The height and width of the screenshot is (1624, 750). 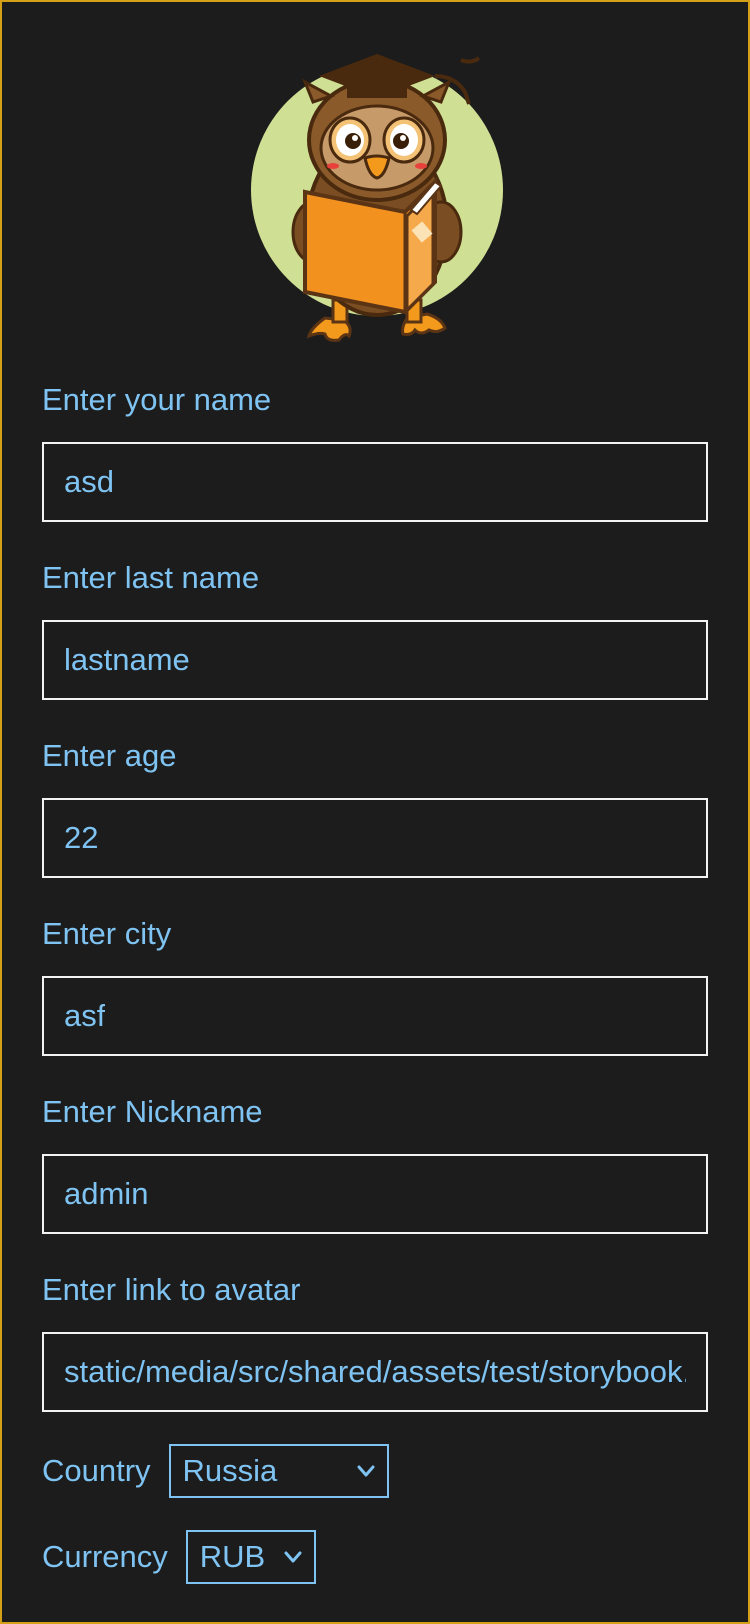 I want to click on lastname-input: lastname, so click(x=375, y=660).